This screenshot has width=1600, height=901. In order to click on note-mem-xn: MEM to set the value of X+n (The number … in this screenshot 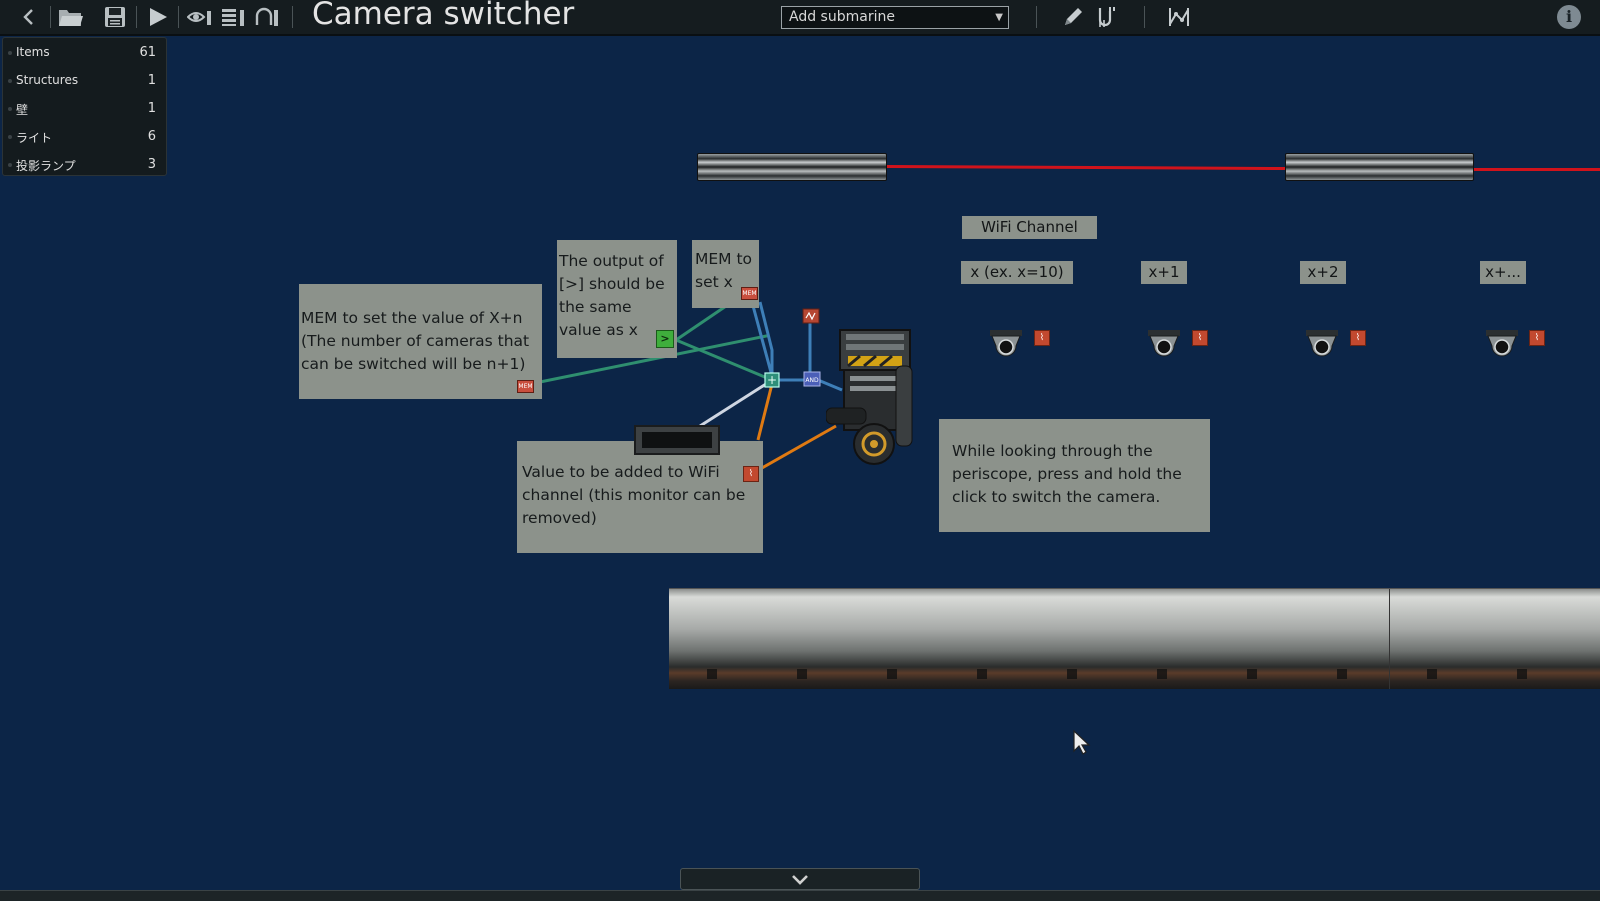, I will do `click(420, 341)`.